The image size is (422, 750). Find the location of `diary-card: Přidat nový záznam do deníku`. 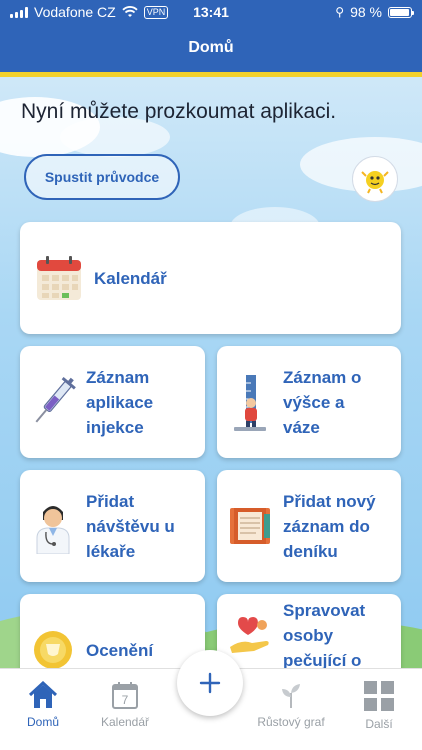

diary-card: Přidat nový záznam do deníku is located at coordinates (309, 526).